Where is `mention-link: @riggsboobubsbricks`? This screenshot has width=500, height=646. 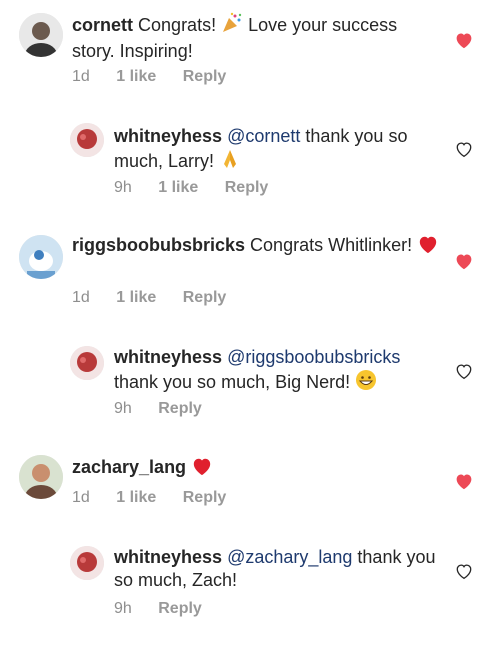
mention-link: @riggsboobubsbricks is located at coordinates (313, 357).